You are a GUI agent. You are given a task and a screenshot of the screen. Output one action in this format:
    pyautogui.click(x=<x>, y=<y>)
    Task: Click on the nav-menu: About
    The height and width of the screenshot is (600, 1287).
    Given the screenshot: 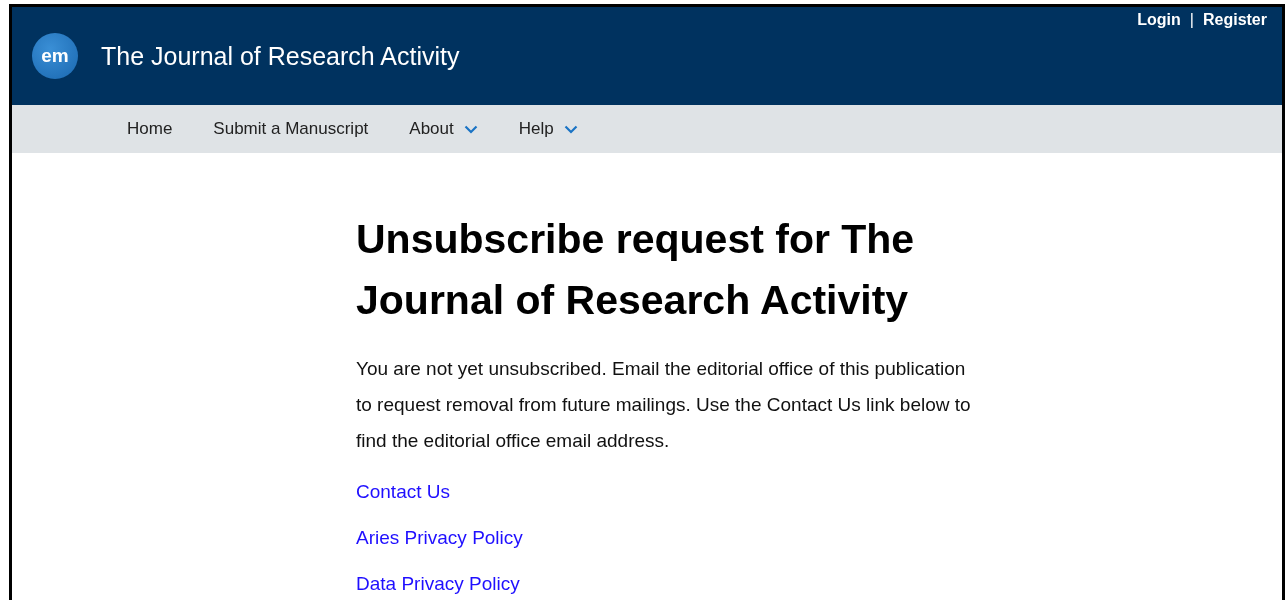 What is the action you would take?
    pyautogui.click(x=443, y=129)
    